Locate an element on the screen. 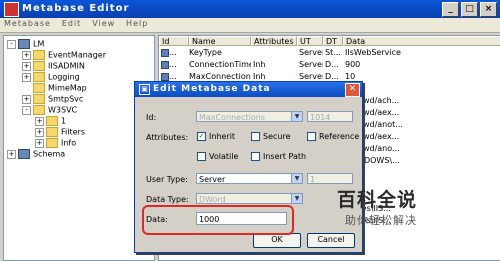 The height and width of the screenshot is (261, 500). table-row: ... KeyType Server St... IIsWebService is located at coordinates (329, 52).